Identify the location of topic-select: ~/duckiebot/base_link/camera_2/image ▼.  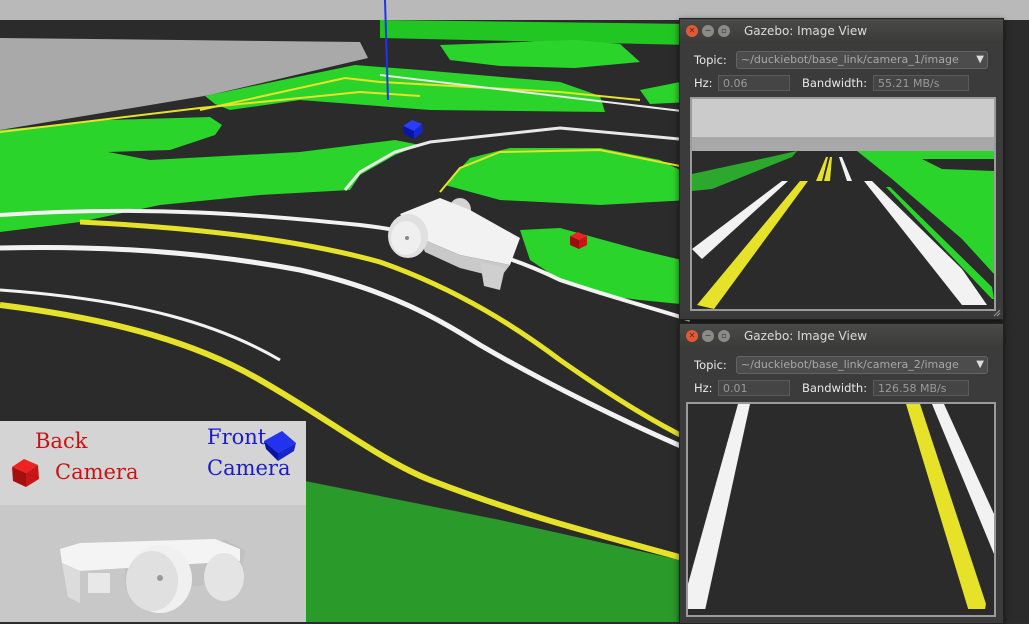
(862, 365).